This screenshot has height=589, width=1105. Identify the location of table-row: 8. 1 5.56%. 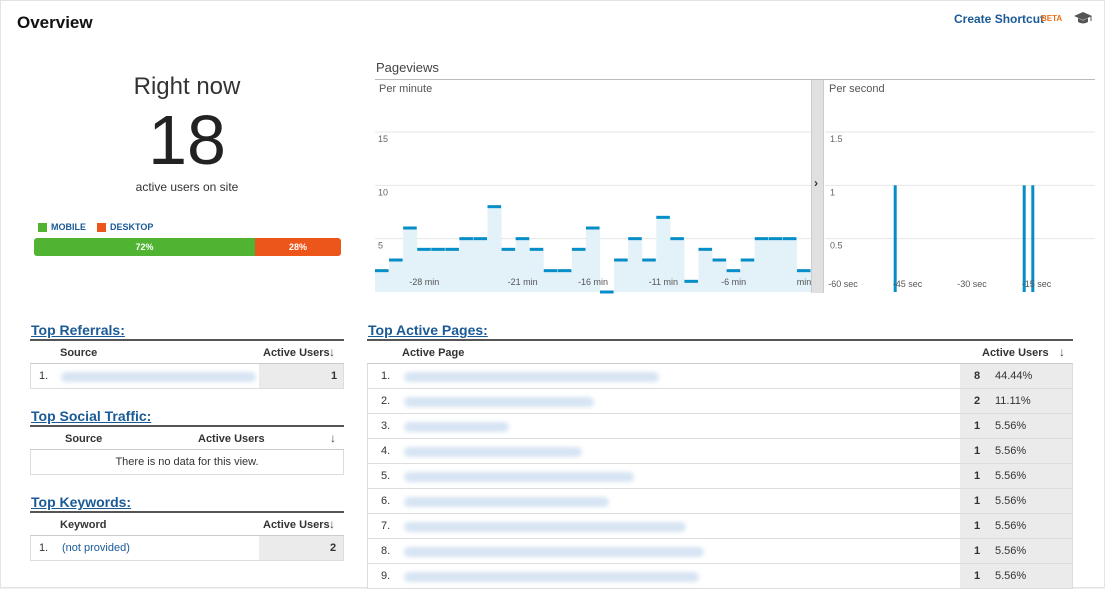
(720, 551).